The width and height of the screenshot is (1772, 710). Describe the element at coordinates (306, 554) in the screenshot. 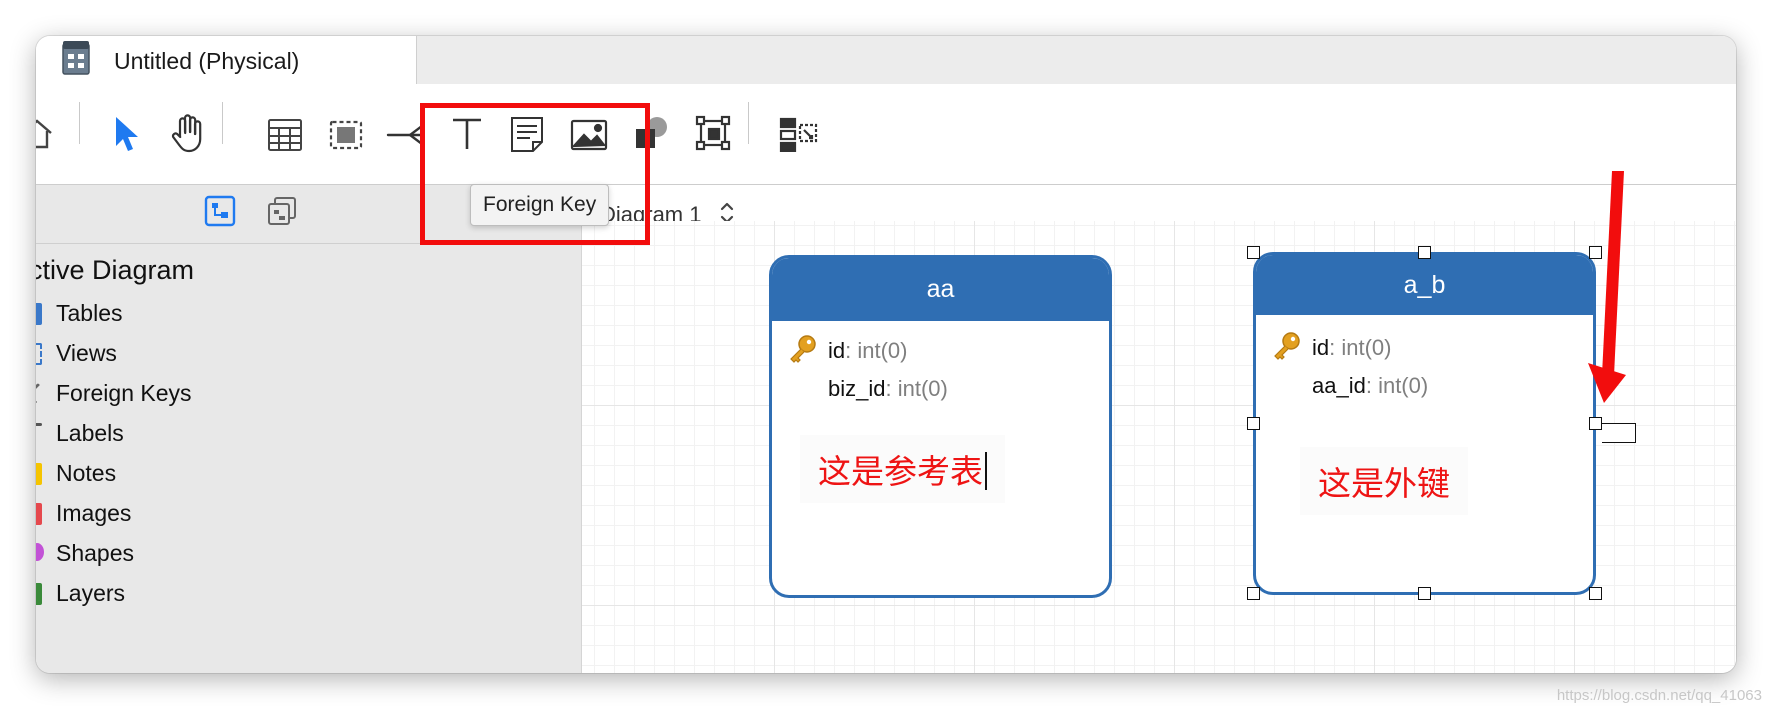

I see `sidebar-item-shapes: Shapes` at that location.